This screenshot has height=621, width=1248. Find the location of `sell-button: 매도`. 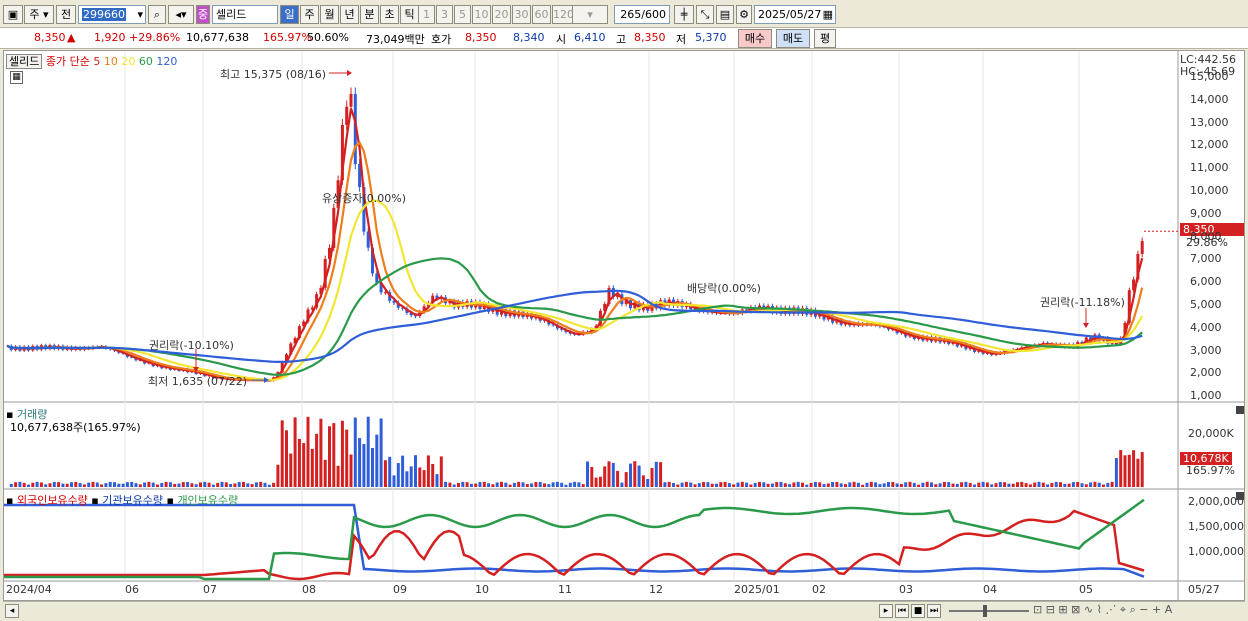

sell-button: 매도 is located at coordinates (793, 38).